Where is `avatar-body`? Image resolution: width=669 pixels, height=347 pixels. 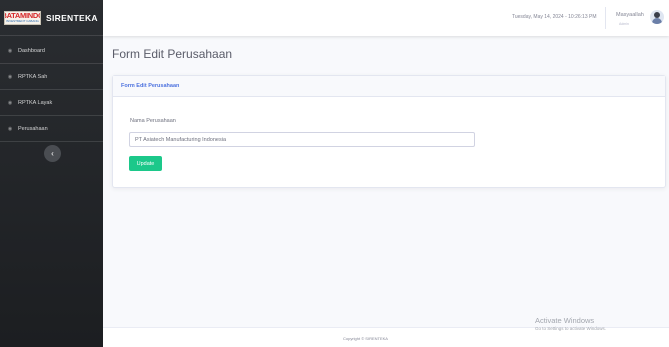
avatar-body is located at coordinates (657, 21).